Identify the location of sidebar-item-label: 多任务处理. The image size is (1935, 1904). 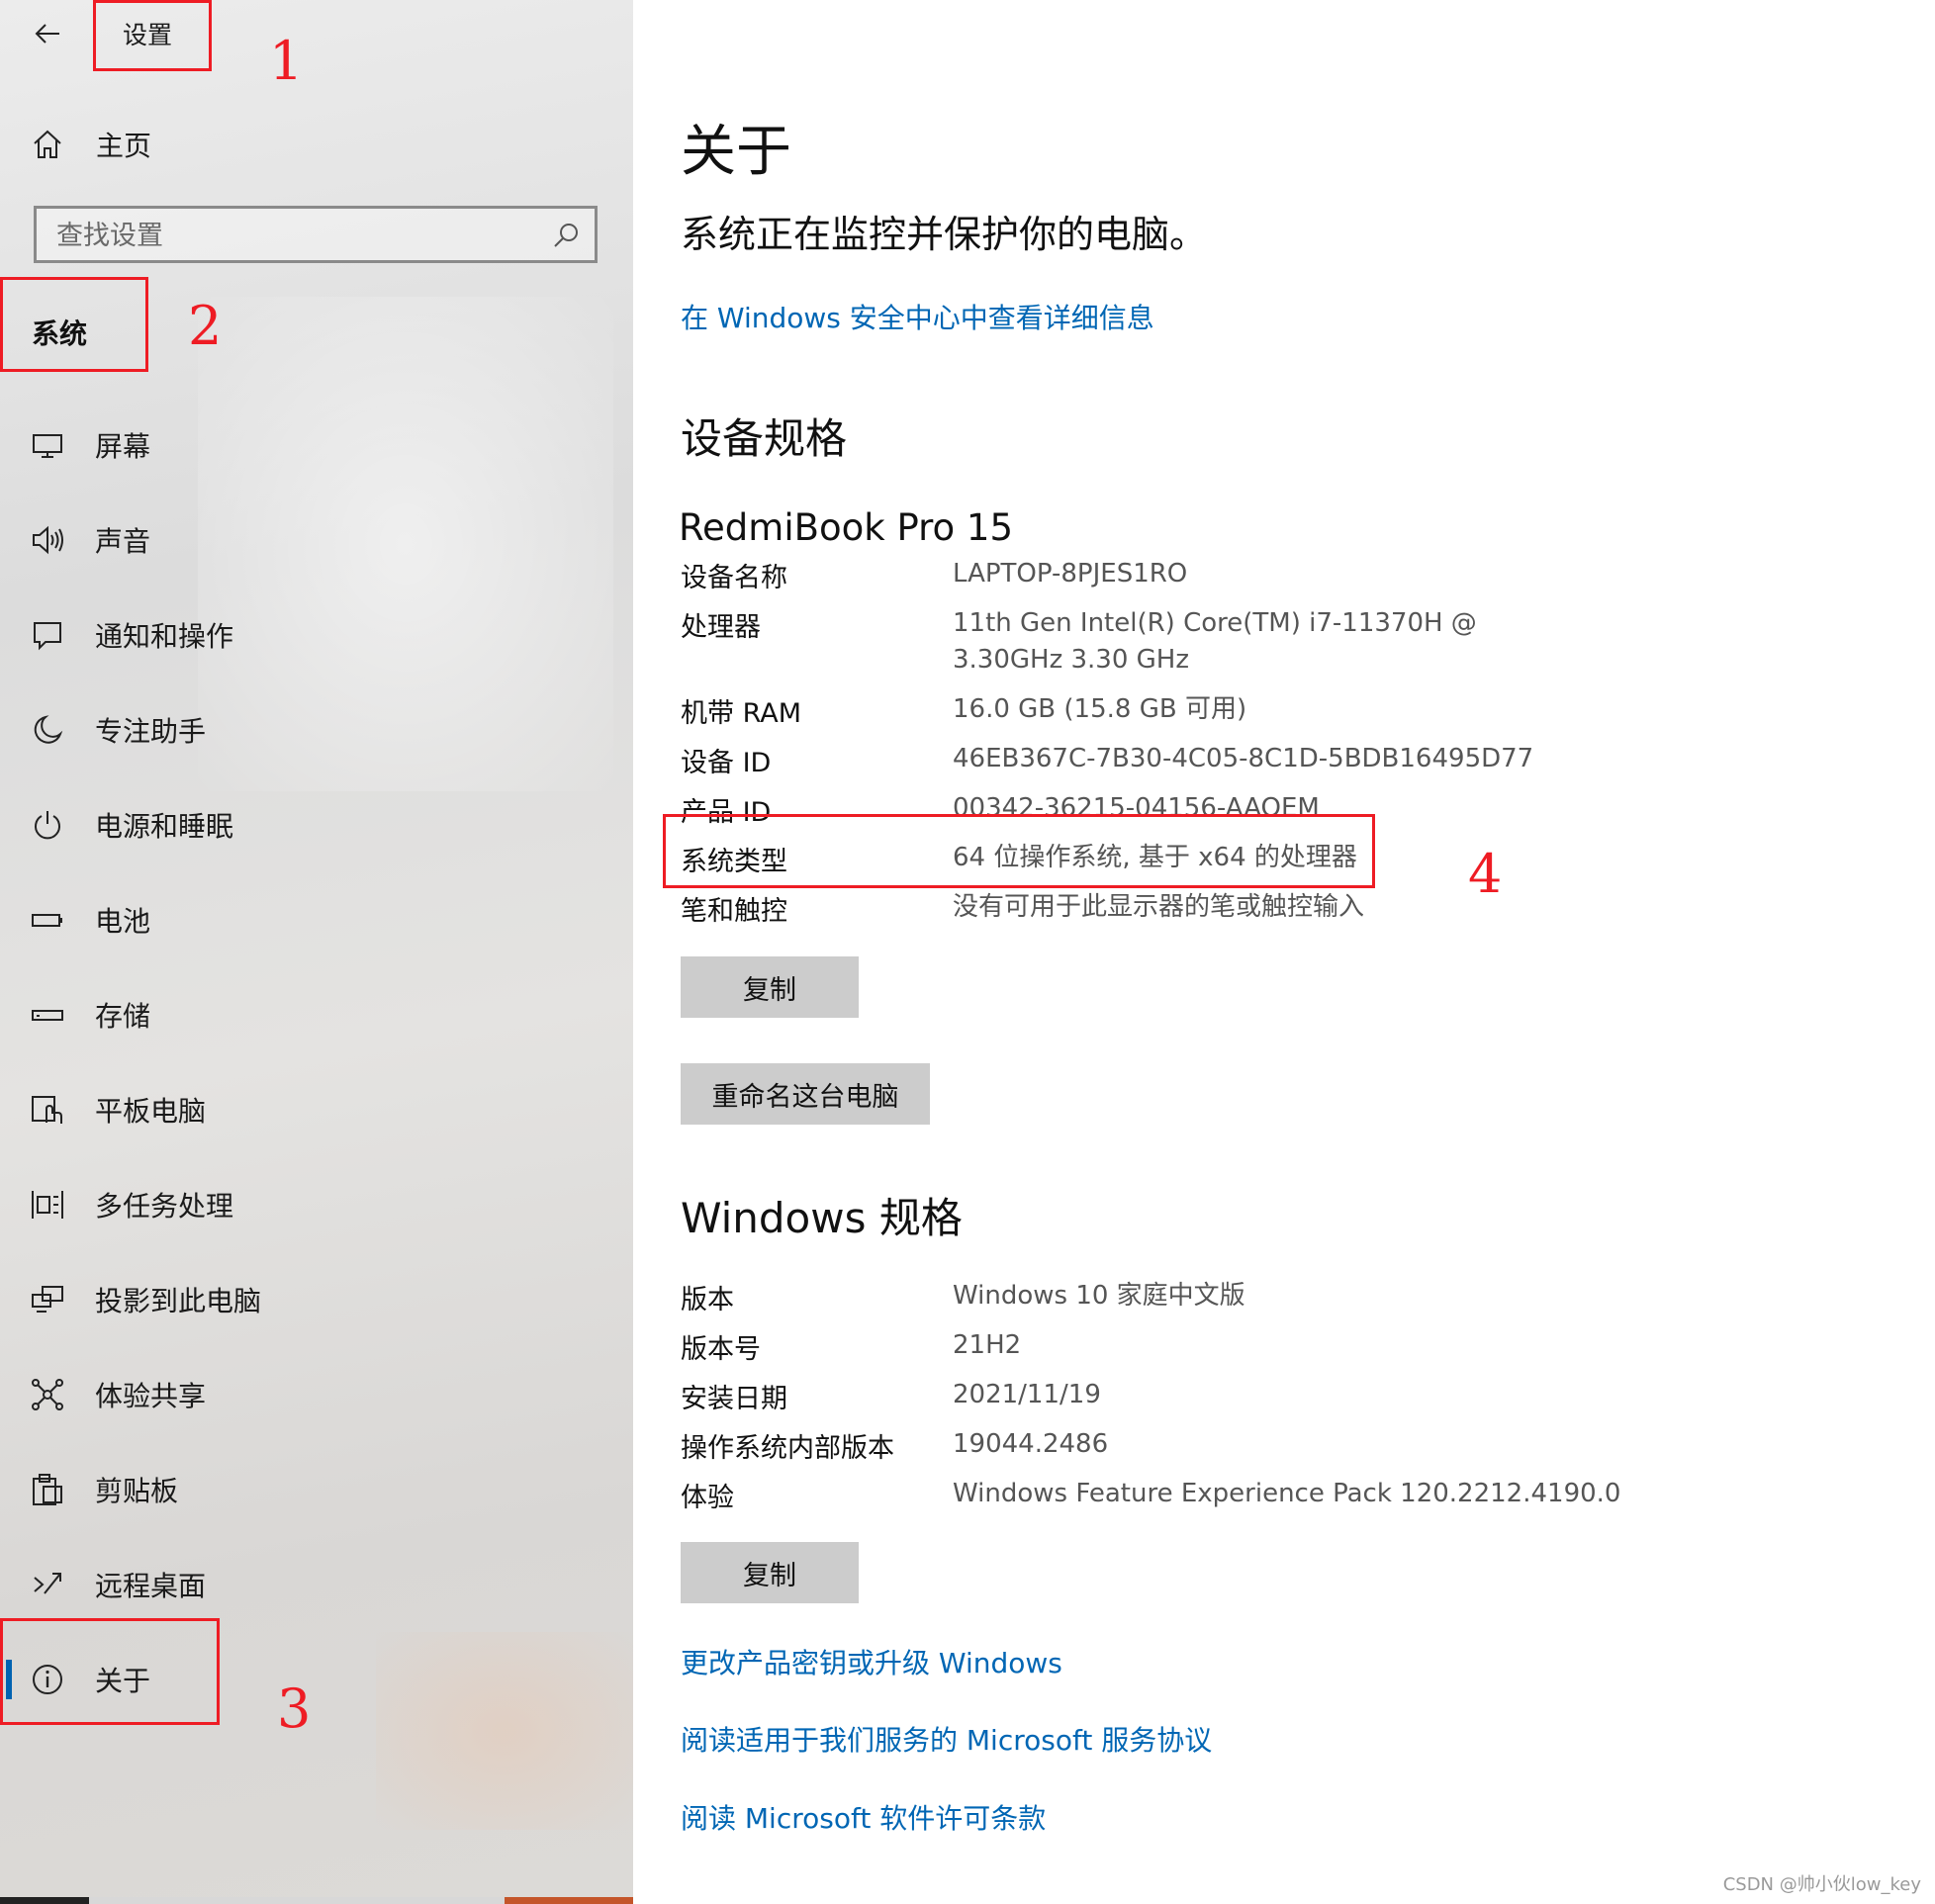
(164, 1206).